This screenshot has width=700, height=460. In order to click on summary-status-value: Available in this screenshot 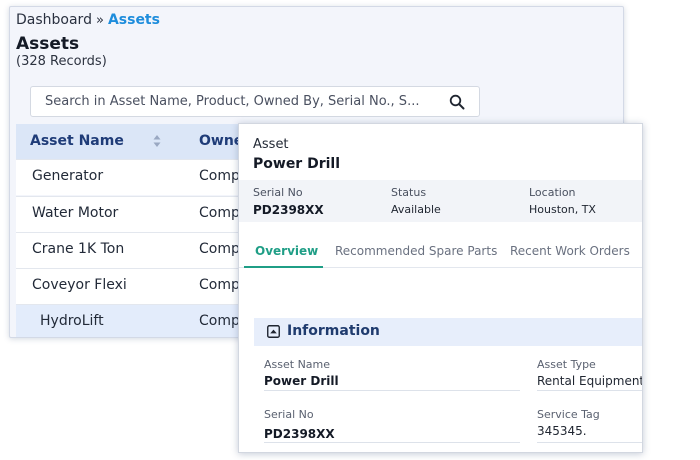, I will do `click(416, 209)`.